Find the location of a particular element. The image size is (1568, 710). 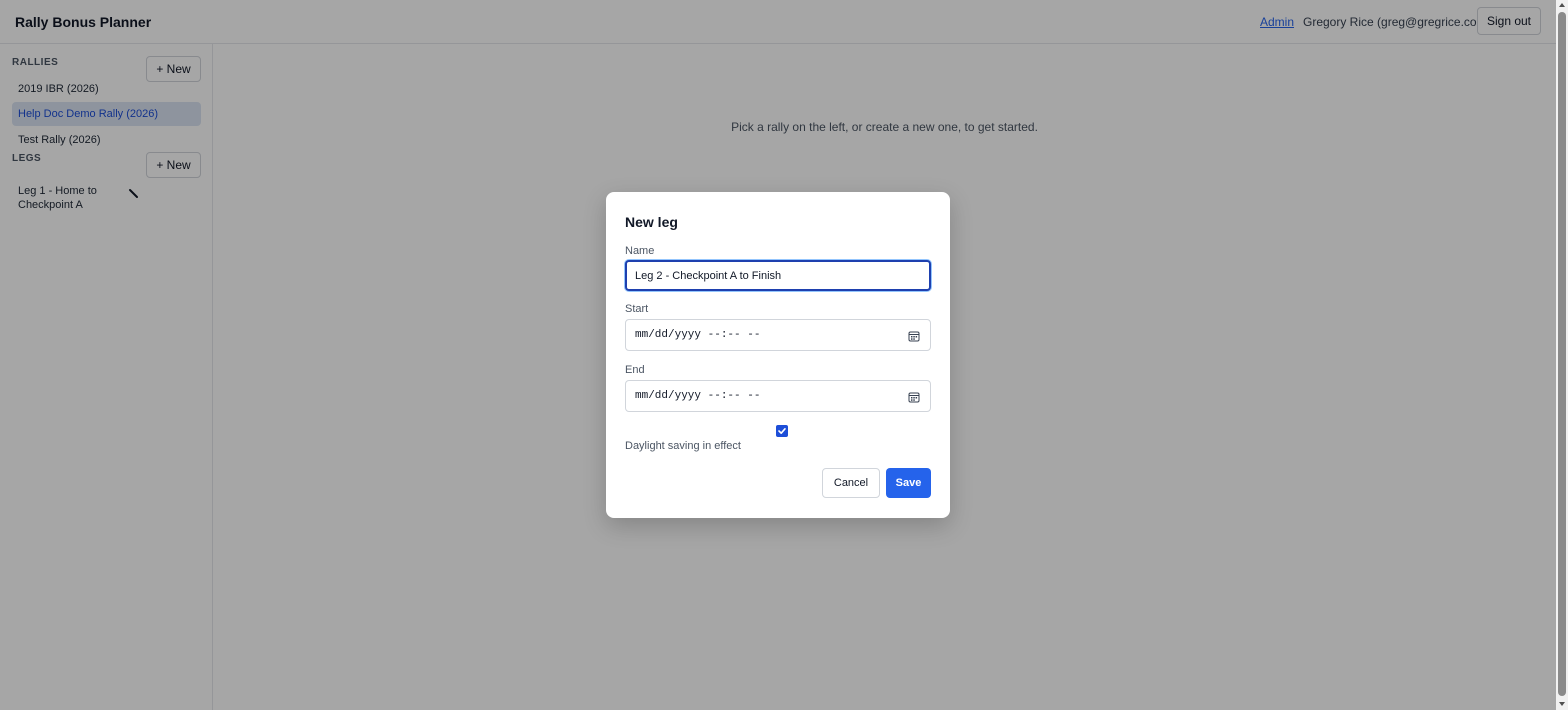

check-icon is located at coordinates (782, 431).